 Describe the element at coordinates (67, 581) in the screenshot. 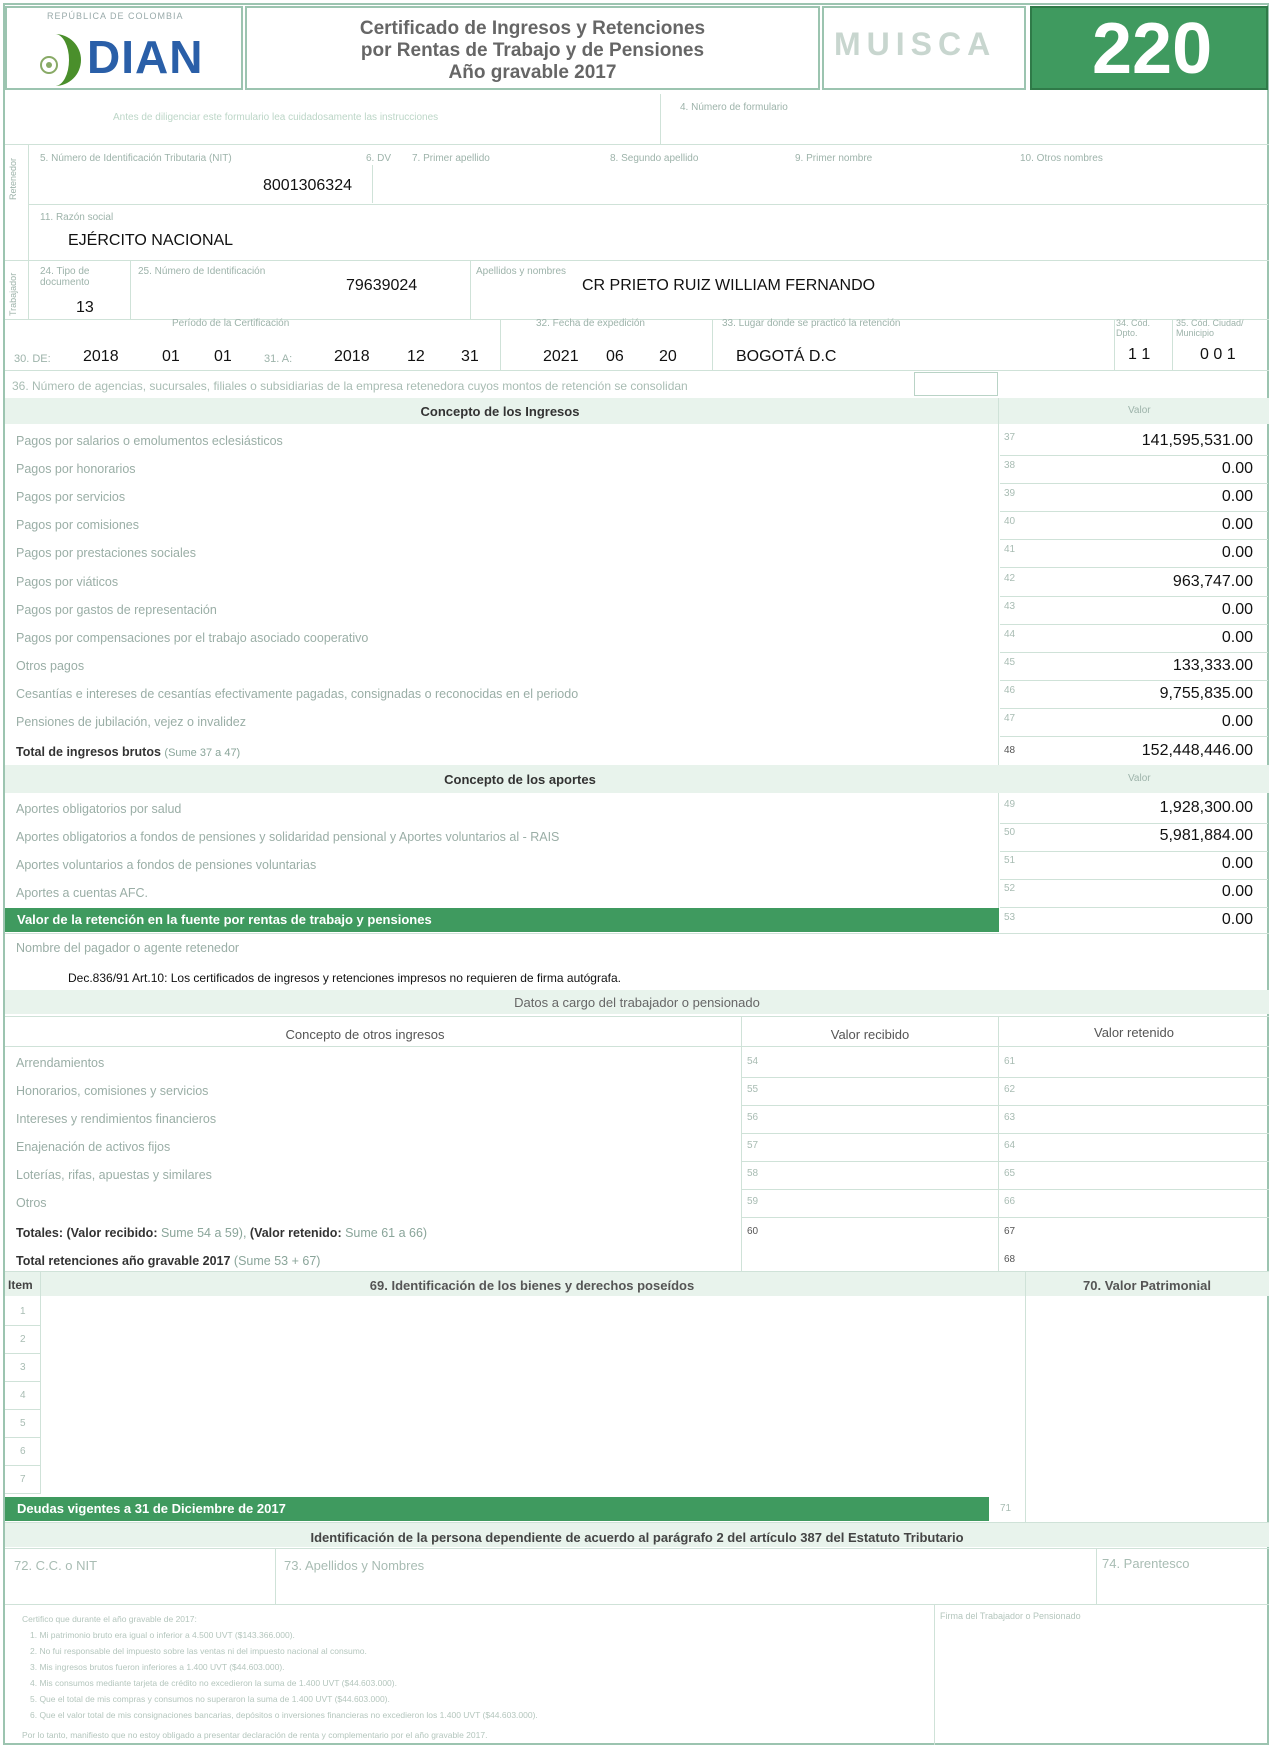

I see `ingreso-label: Pagos por viáticos` at that location.